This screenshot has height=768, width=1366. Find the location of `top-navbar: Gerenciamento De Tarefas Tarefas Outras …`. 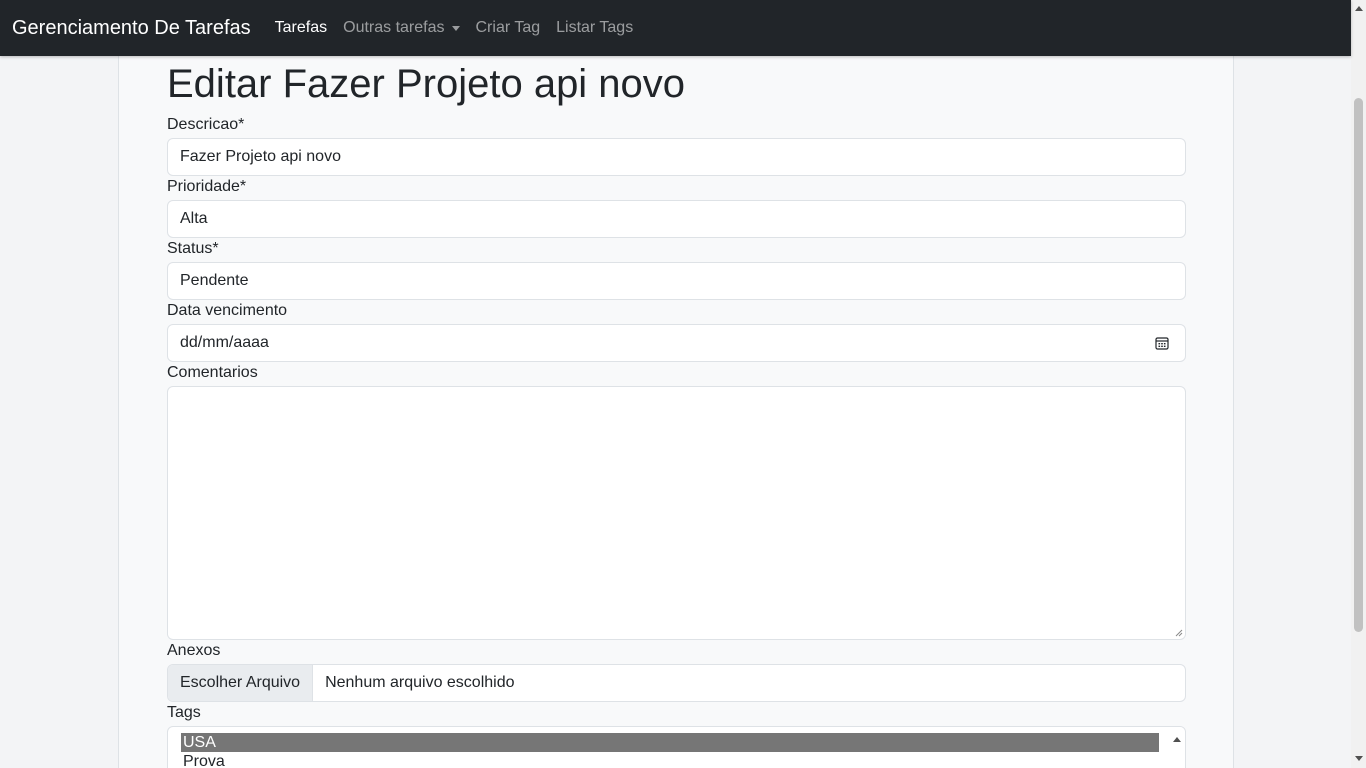

top-navbar: Gerenciamento De Tarefas Tarefas Outras … is located at coordinates (675, 28).